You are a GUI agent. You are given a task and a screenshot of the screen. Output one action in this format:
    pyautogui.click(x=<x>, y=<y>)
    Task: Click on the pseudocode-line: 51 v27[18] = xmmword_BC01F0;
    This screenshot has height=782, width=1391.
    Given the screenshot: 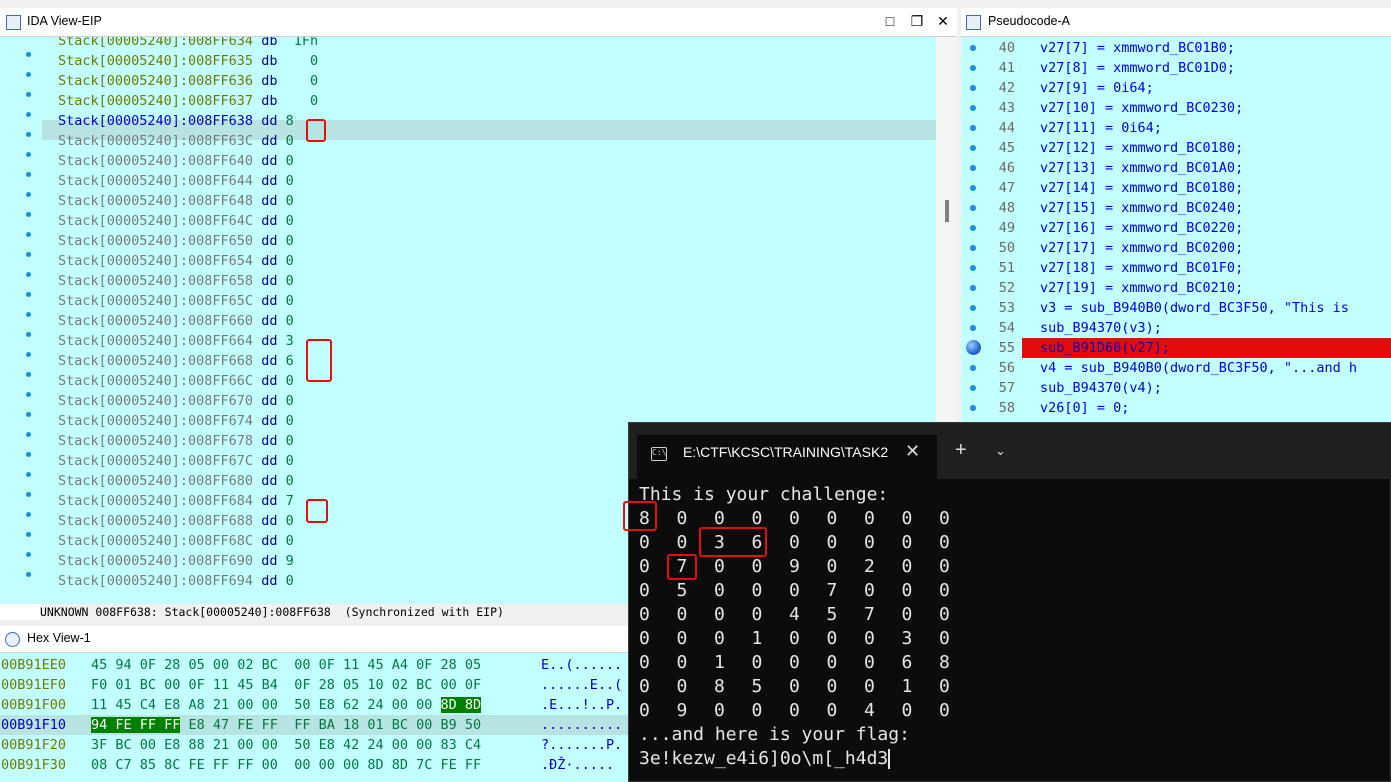 What is the action you would take?
    pyautogui.click(x=1176, y=268)
    